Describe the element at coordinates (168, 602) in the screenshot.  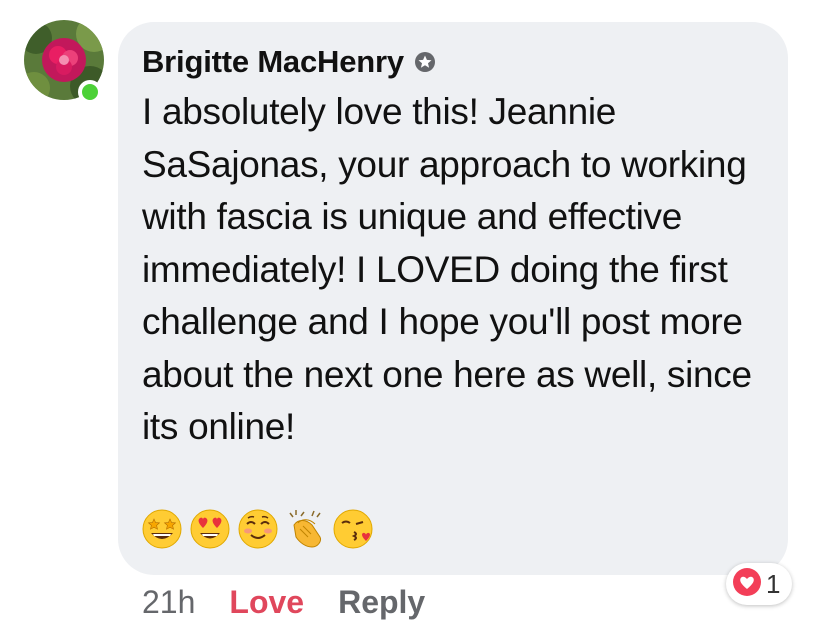
I see `timestamp: 21h` at that location.